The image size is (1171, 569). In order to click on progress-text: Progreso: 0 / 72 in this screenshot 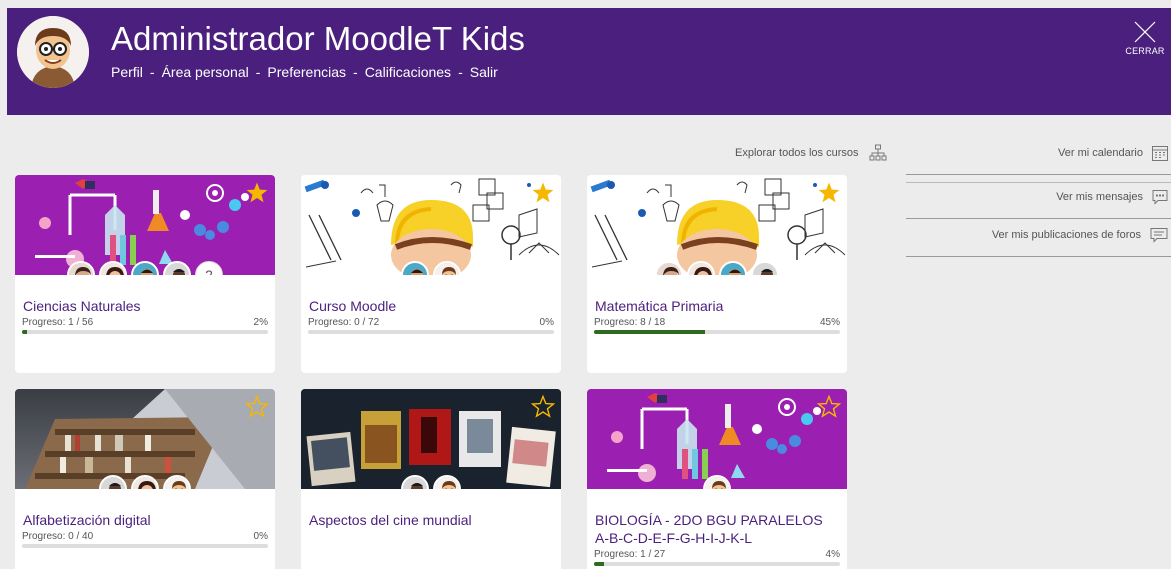, I will do `click(343, 322)`.